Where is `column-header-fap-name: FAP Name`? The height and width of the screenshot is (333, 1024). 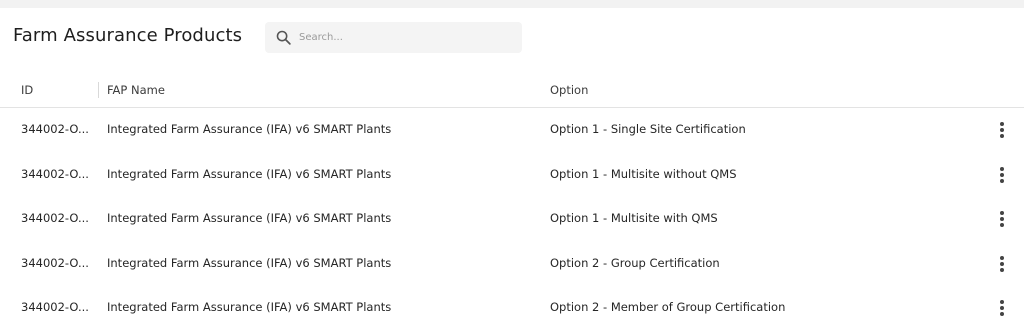 column-header-fap-name: FAP Name is located at coordinates (136, 90).